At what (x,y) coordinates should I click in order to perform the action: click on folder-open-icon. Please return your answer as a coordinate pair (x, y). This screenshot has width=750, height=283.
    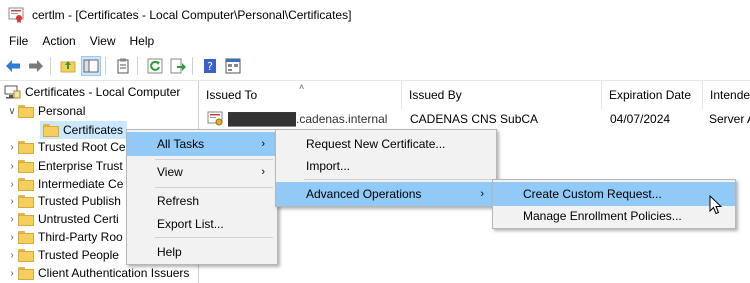
    Looking at the image, I should click on (51, 130).